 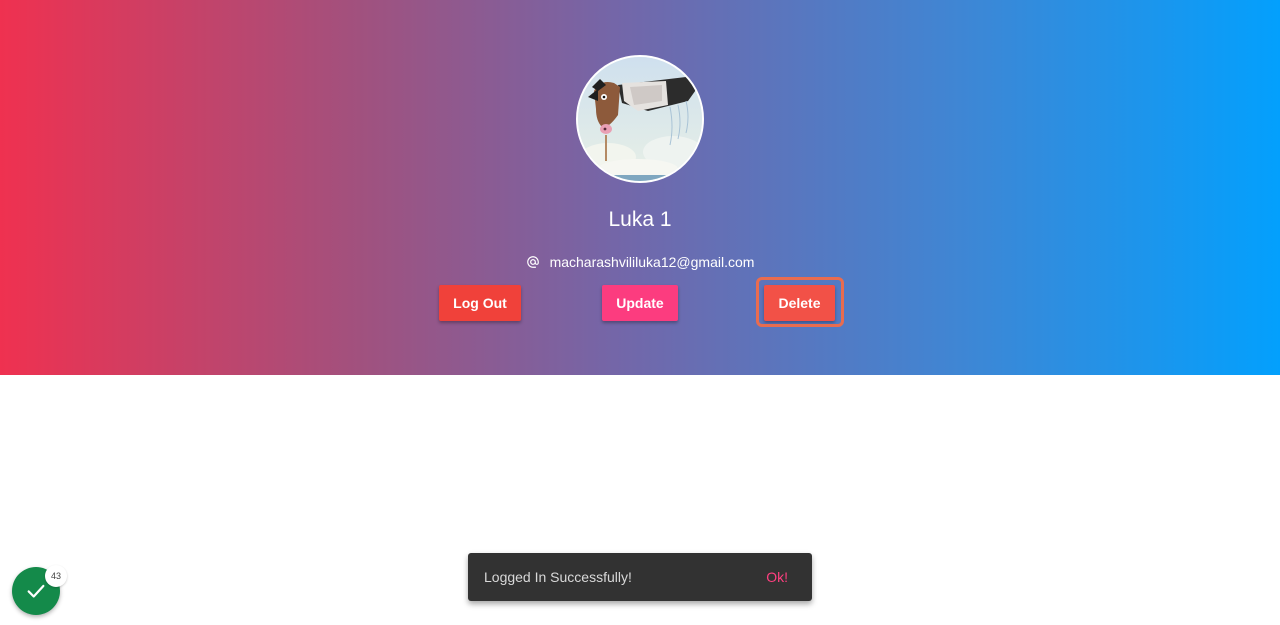 I want to click on delete-button: Delete, so click(x=799, y=303).